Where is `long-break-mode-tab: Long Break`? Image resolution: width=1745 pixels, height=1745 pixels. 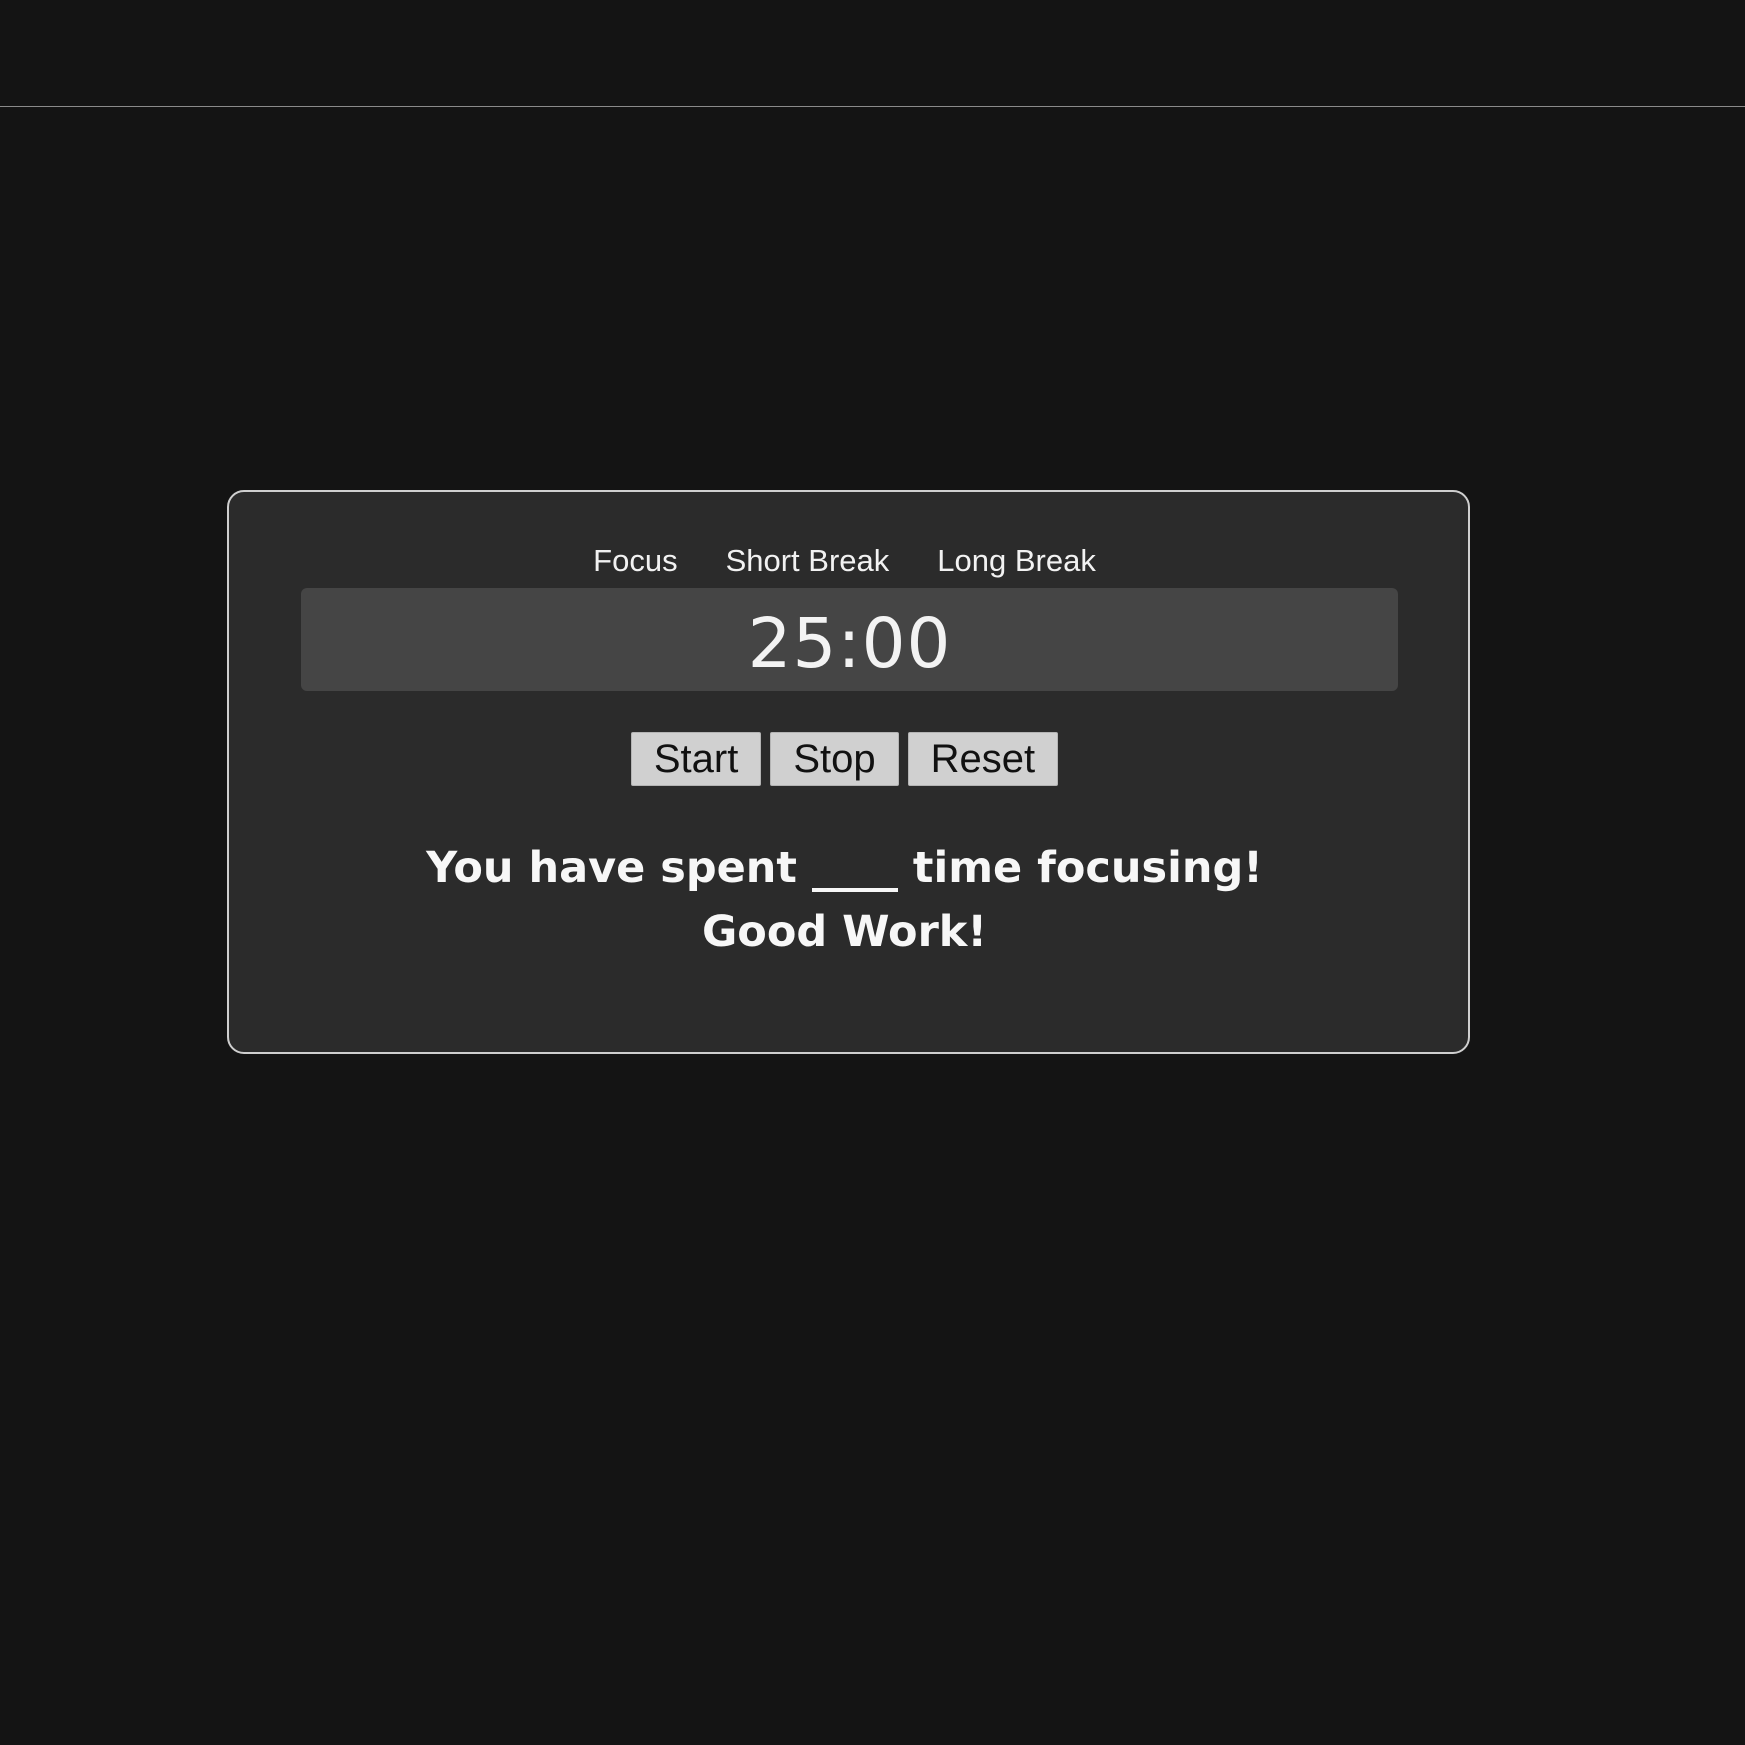
long-break-mode-tab: Long Break is located at coordinates (1016, 560).